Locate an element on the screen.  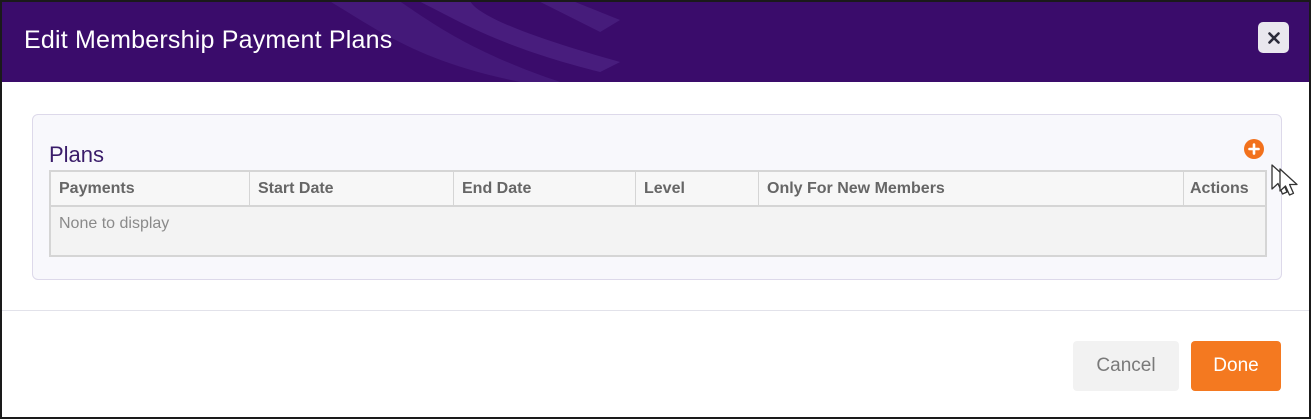
plans-title: Plans is located at coordinates (77, 154).